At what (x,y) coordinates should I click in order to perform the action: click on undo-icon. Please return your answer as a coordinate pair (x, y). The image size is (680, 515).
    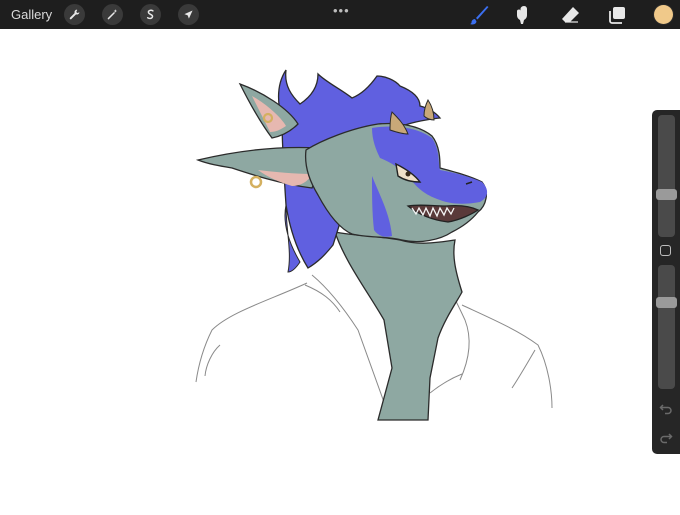
    Looking at the image, I should click on (666, 408).